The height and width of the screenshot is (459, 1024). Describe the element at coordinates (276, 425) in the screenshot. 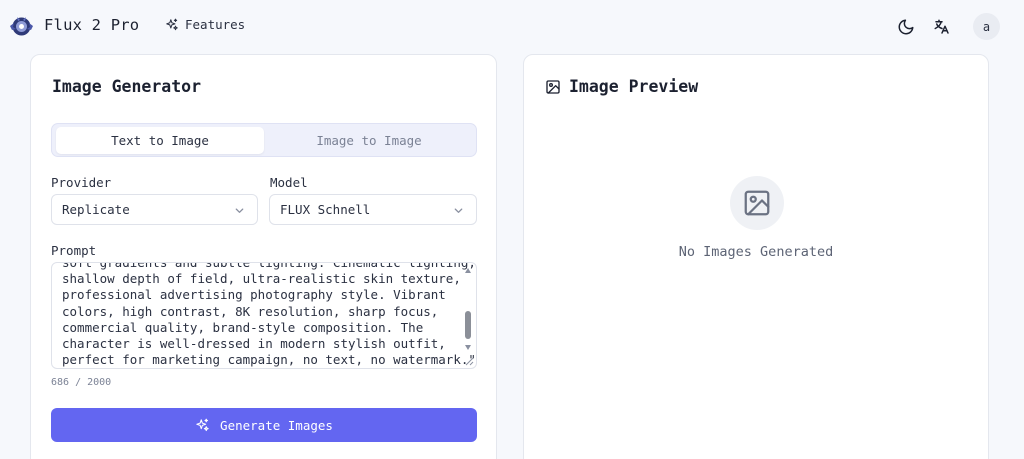

I see `generate-images-label: Generate Images` at that location.